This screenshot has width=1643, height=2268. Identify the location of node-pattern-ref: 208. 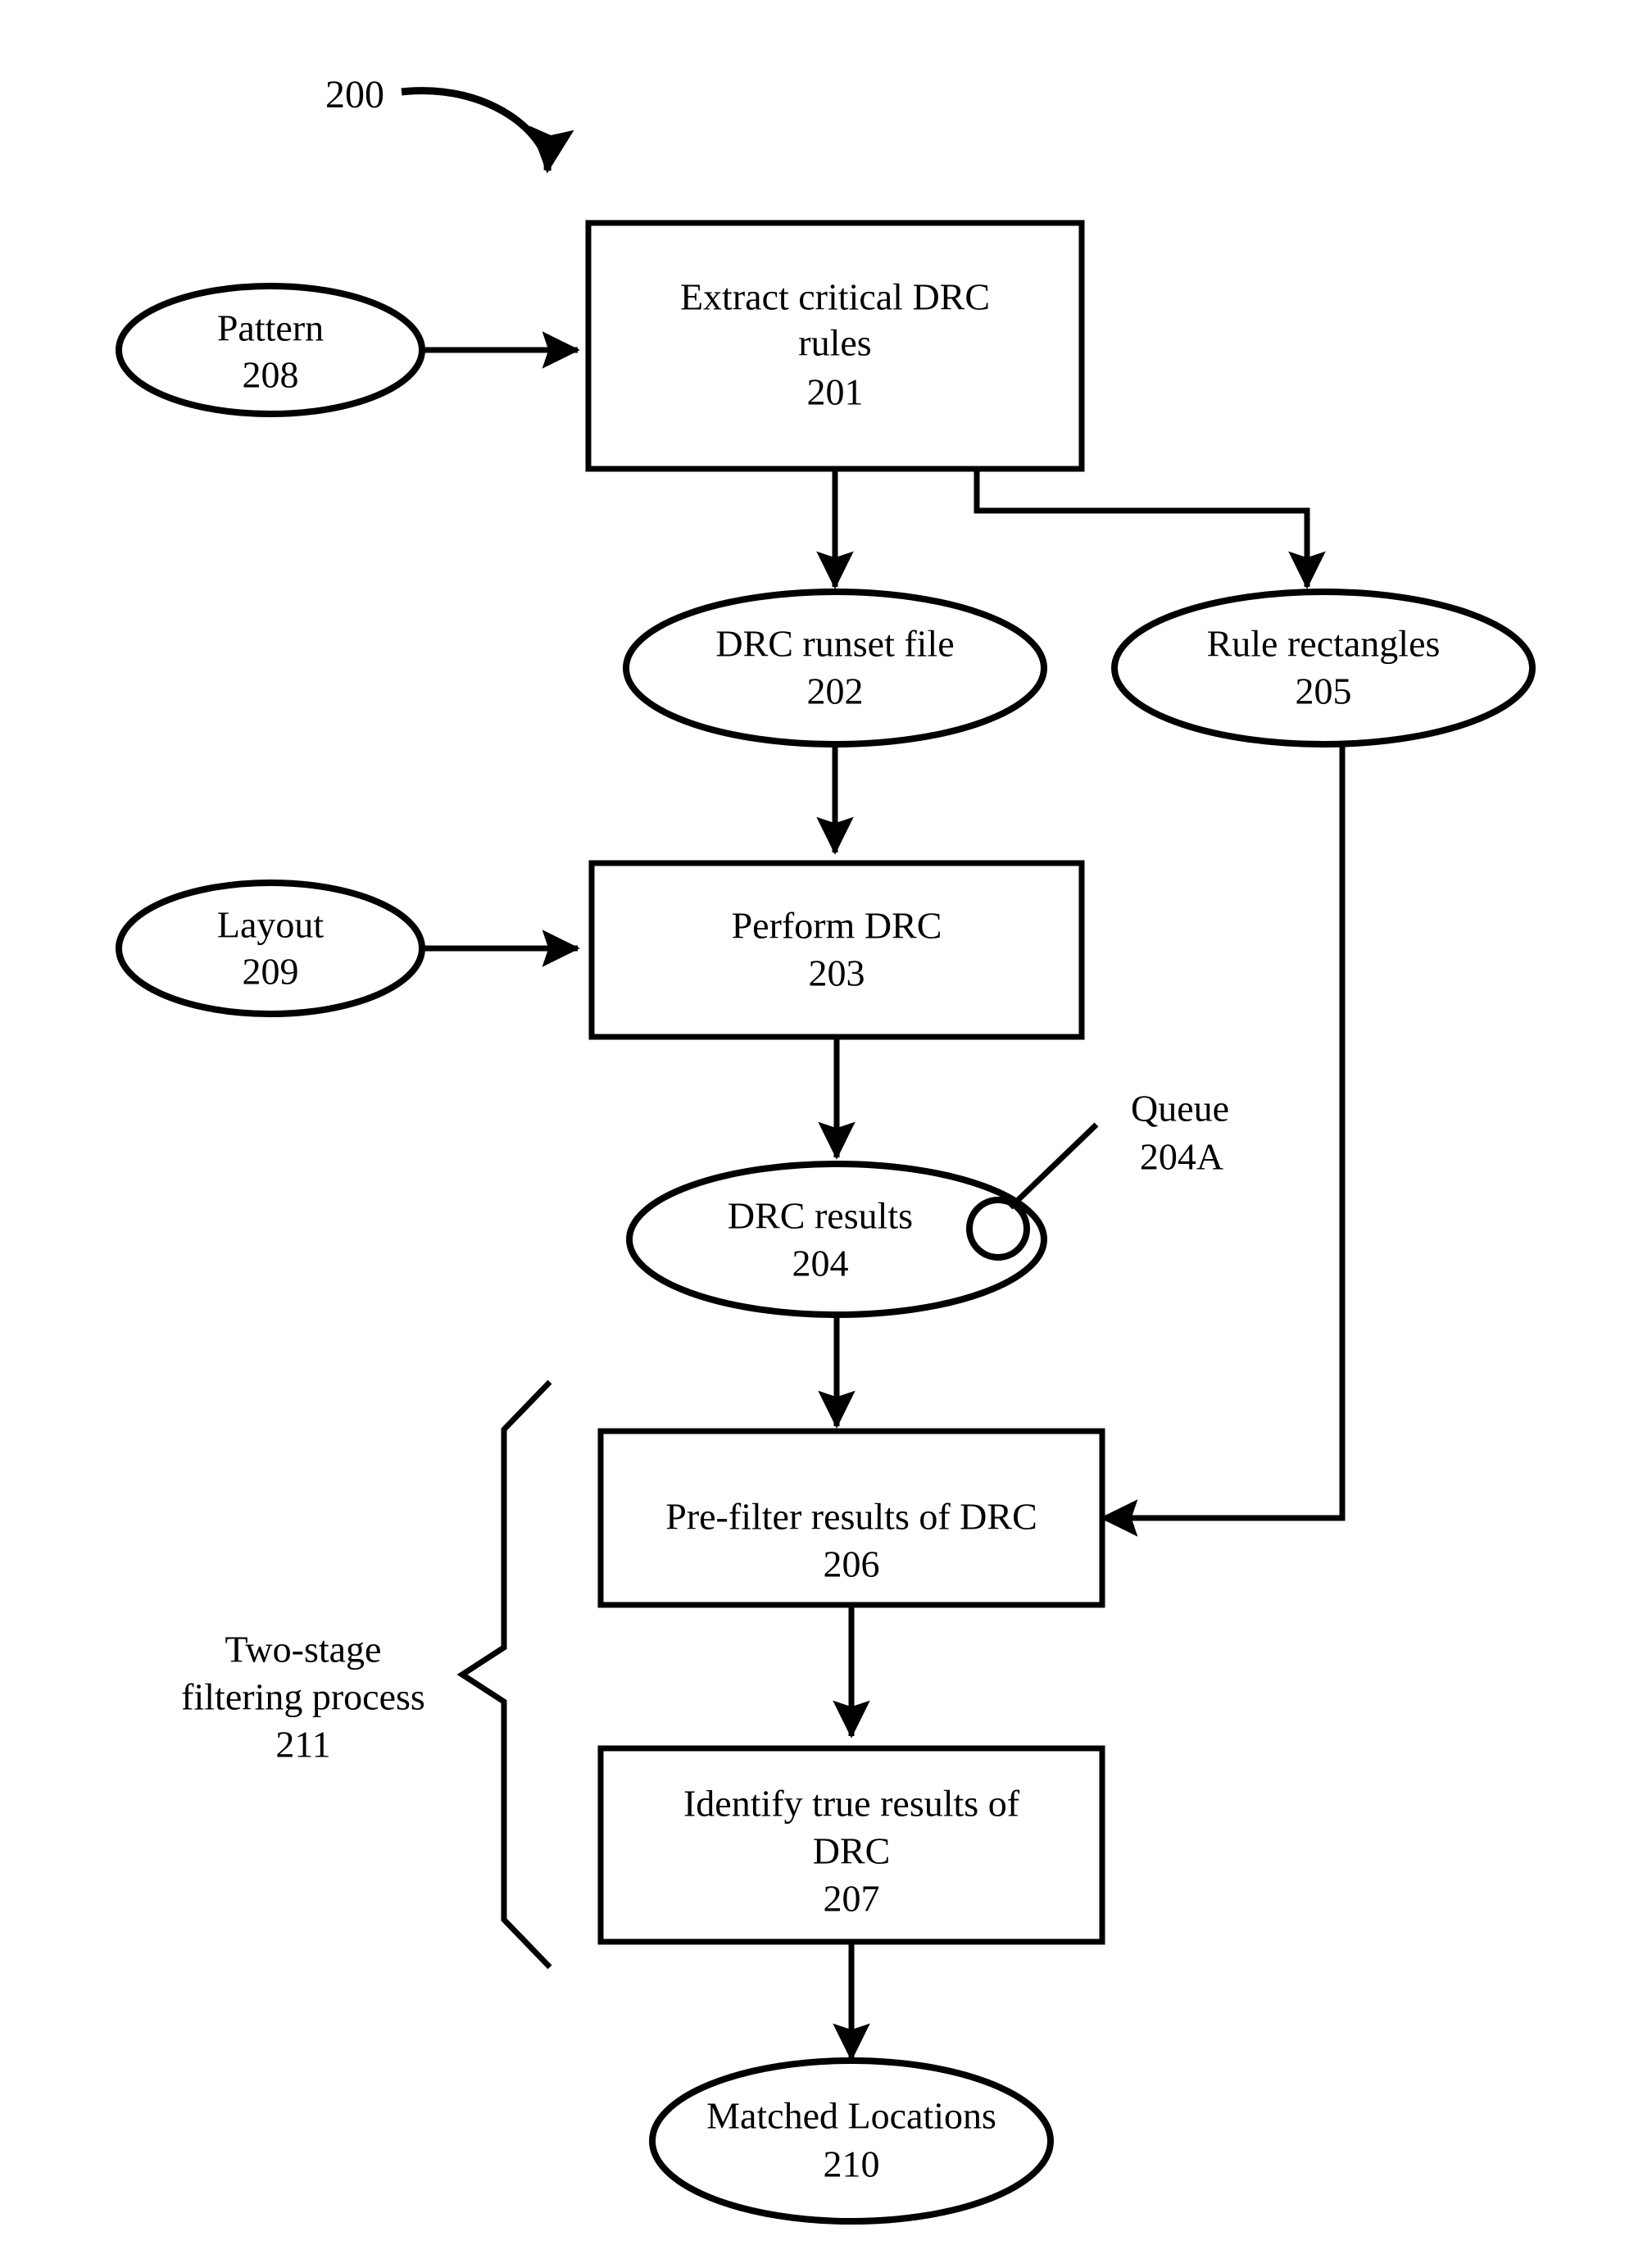
(271, 375).